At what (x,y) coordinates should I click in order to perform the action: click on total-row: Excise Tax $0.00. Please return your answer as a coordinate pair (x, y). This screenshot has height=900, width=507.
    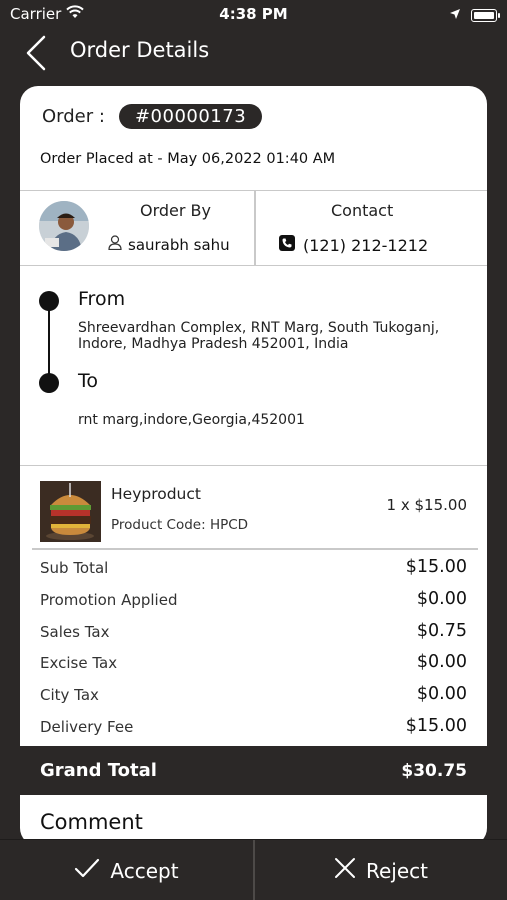
    Looking at the image, I should click on (253, 667).